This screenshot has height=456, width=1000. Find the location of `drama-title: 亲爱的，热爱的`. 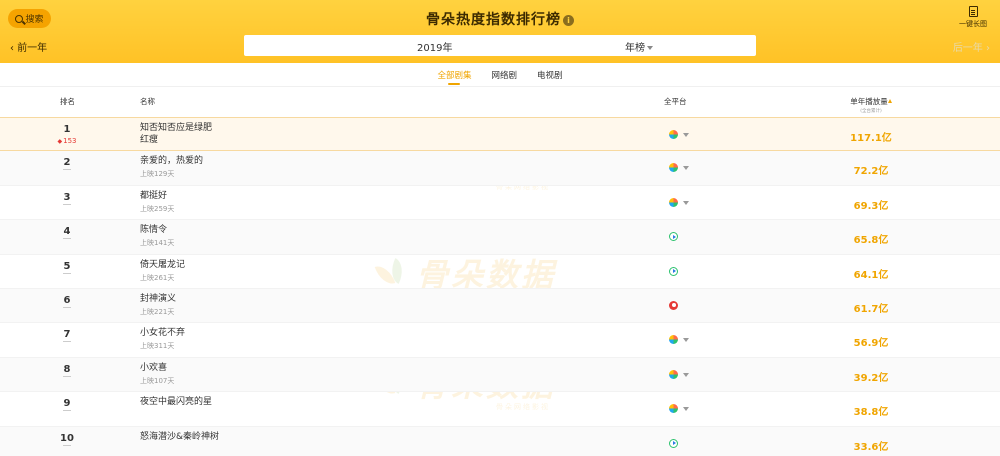

drama-title: 亲爱的，热爱的 is located at coordinates (171, 161).